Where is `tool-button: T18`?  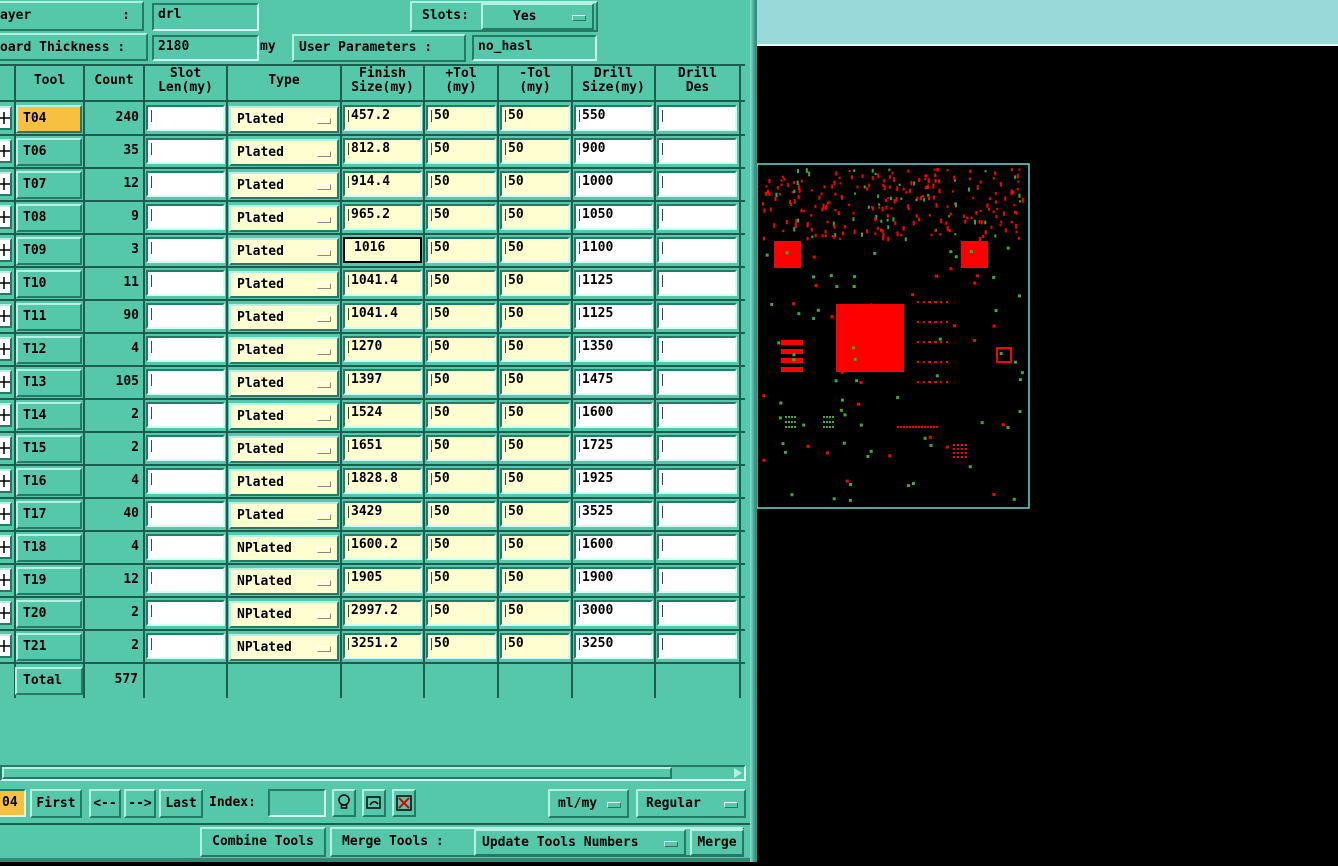
tool-button: T18 is located at coordinates (49, 548).